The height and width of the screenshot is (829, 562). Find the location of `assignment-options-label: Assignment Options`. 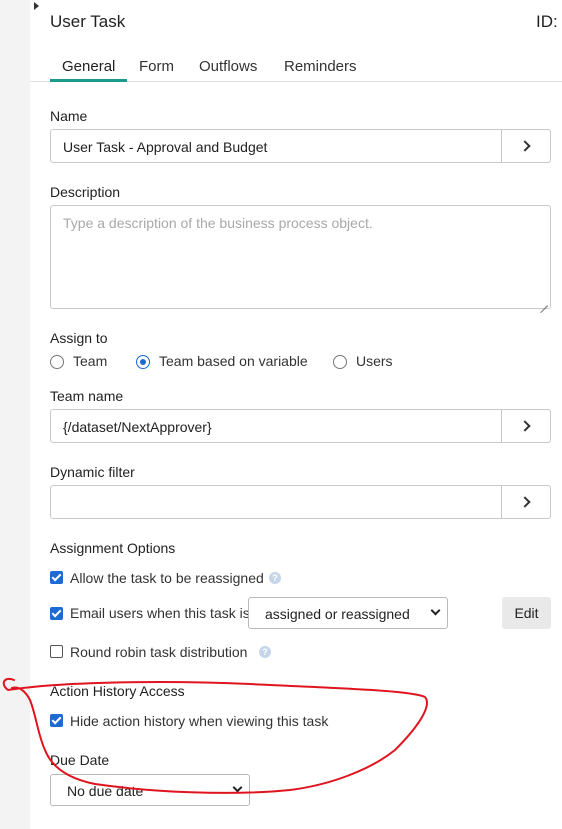

assignment-options-label: Assignment Options is located at coordinates (113, 548).